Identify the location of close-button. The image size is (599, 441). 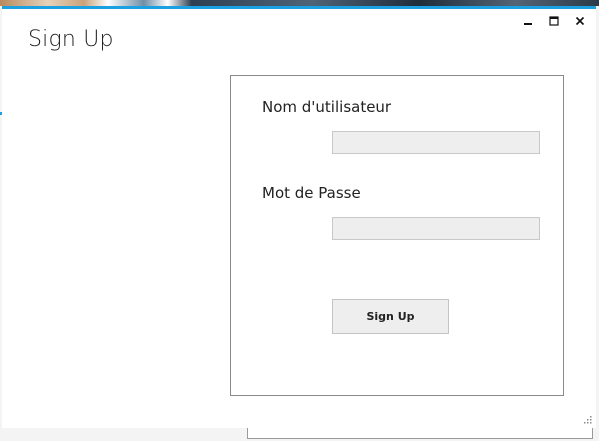
(580, 21).